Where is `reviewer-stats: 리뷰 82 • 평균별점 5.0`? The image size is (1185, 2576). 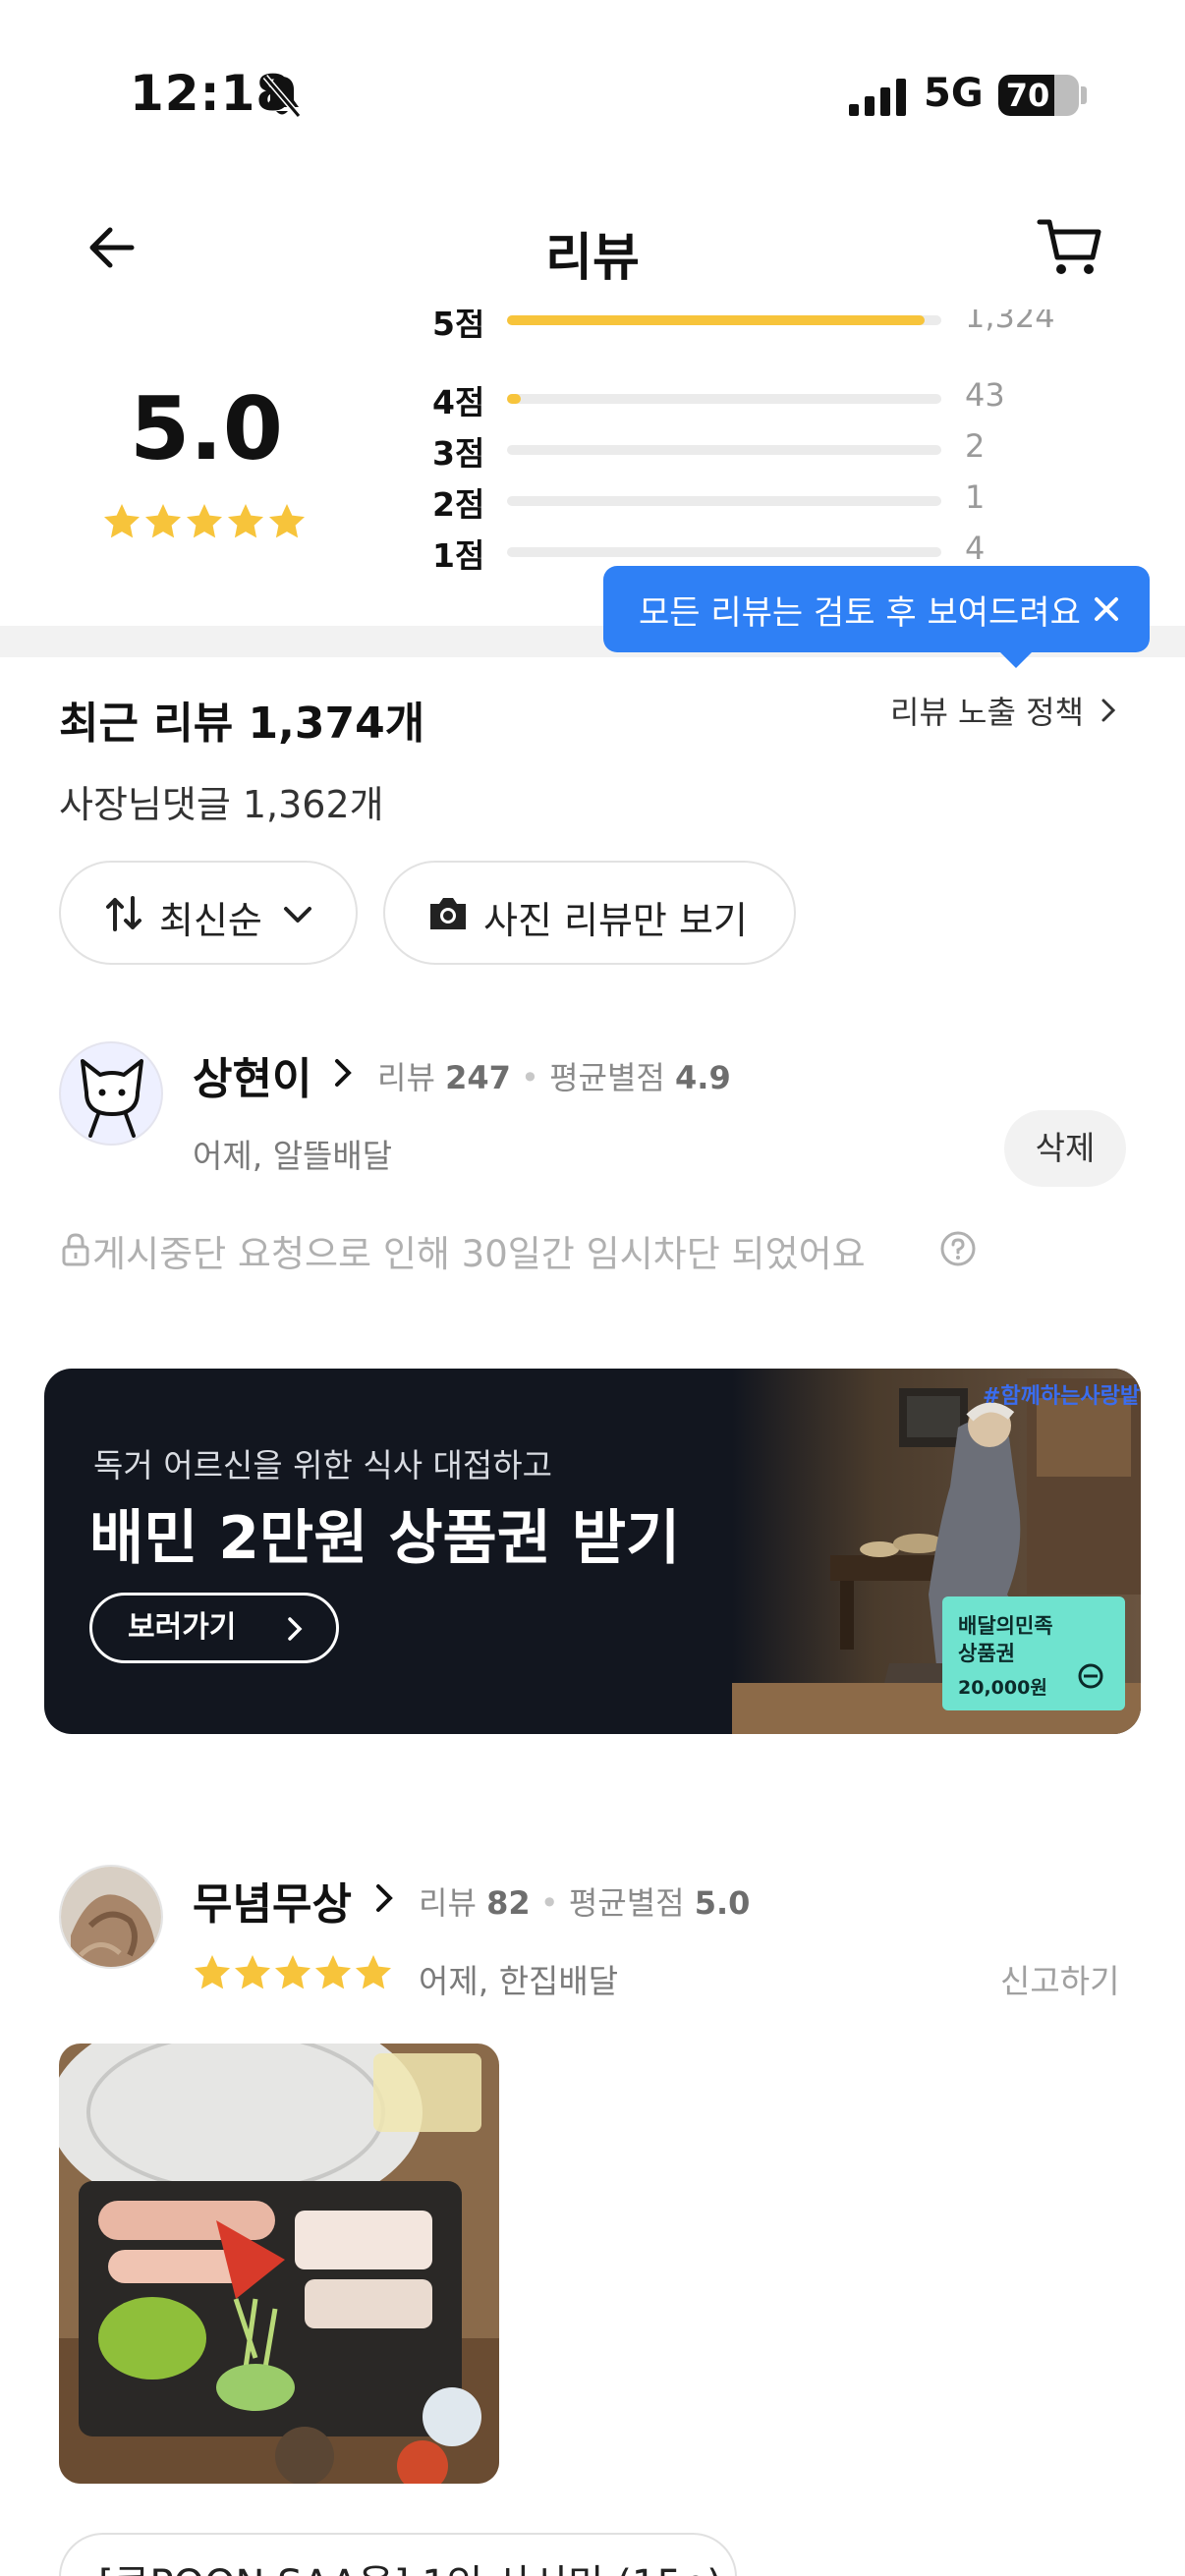 reviewer-stats: 리뷰 82 • 평균별점 5.0 is located at coordinates (585, 1903).